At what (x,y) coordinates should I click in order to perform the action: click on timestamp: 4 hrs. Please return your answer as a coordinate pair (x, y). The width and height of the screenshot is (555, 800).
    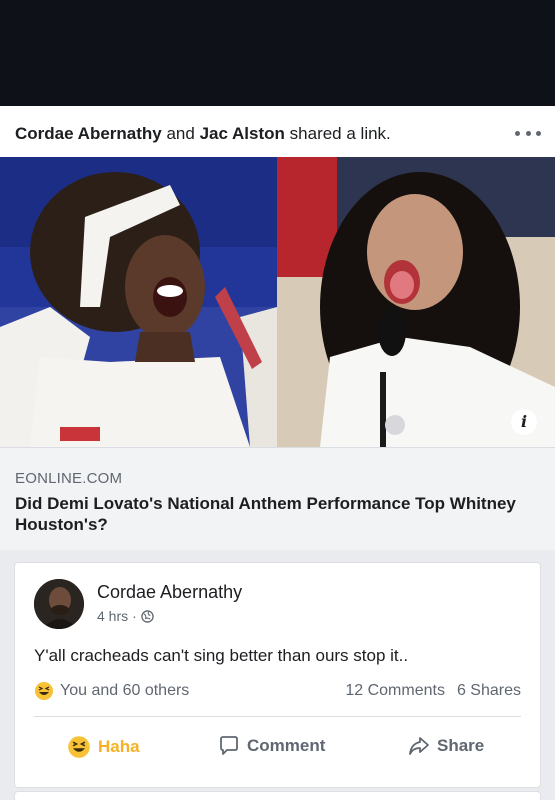
    Looking at the image, I should click on (112, 616).